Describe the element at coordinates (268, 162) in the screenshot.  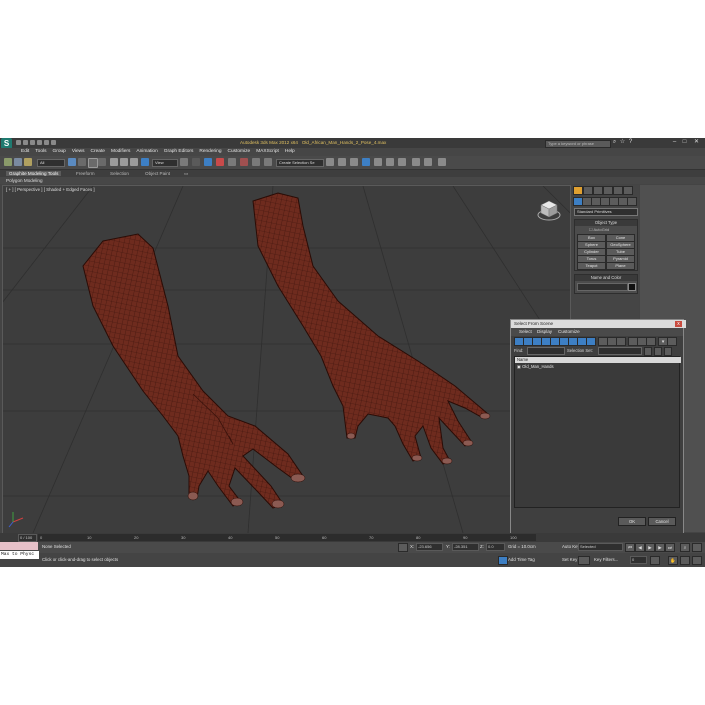
I see `mirror-icon` at that location.